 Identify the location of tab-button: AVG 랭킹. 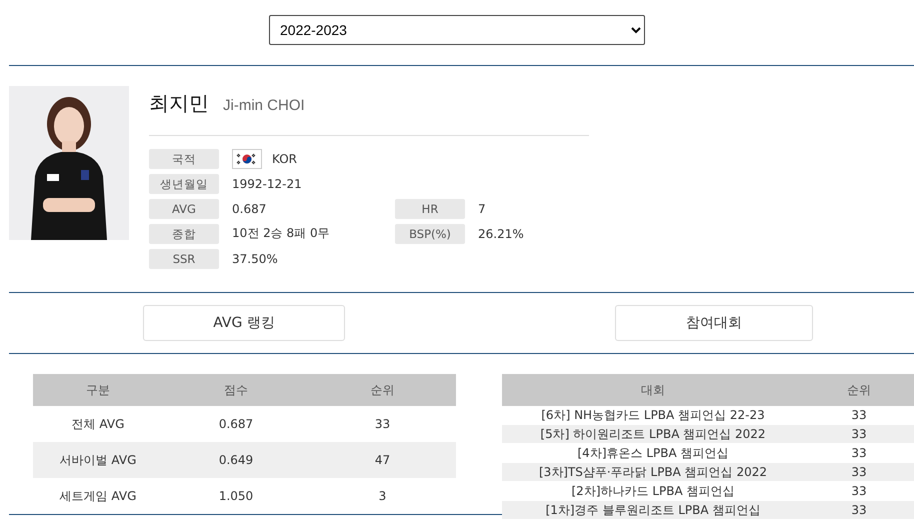
(244, 323).